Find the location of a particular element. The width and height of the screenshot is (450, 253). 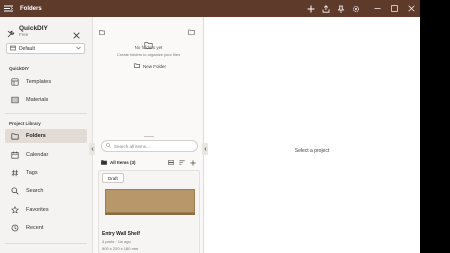

maximize-icon is located at coordinates (394, 8).